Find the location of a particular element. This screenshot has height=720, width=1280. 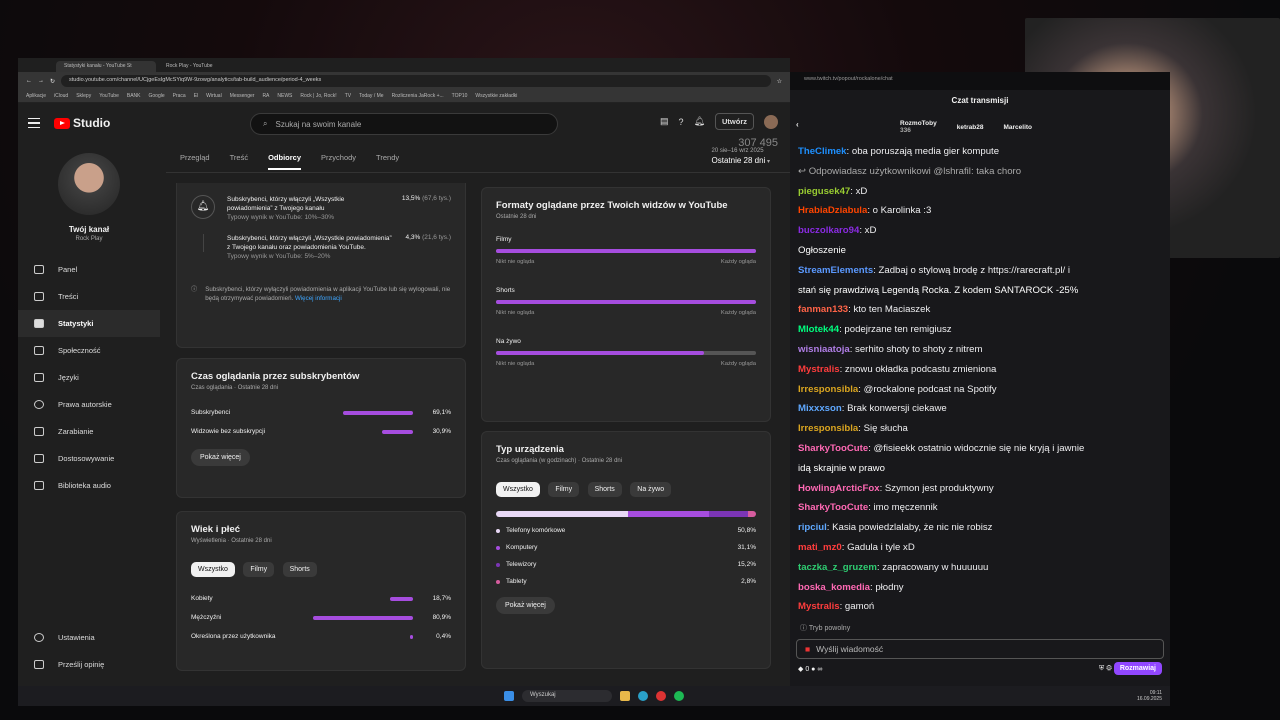

gift-leader: Marcelito is located at coordinates (1017, 127).